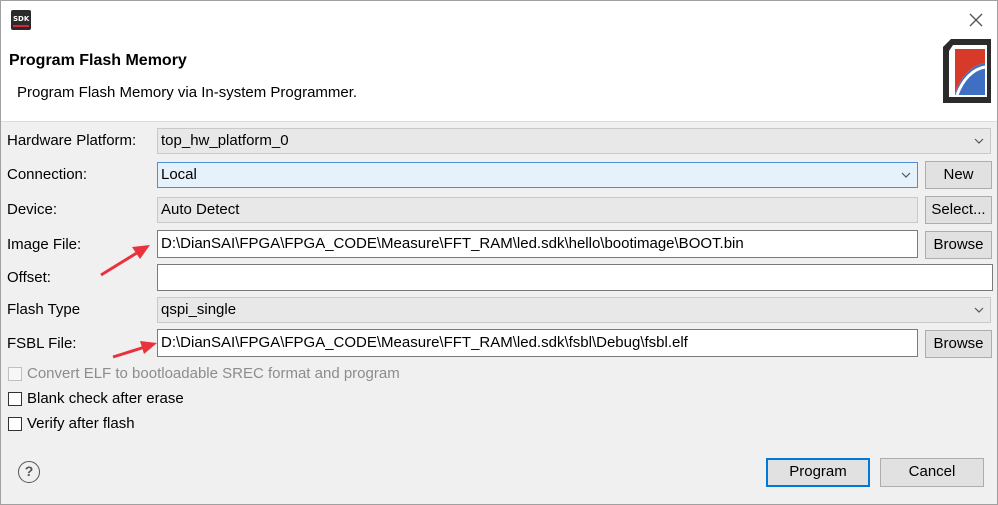 Image resolution: width=998 pixels, height=505 pixels. What do you see at coordinates (125, 261) in the screenshot?
I see `annotation-arrow-image-icon` at bounding box center [125, 261].